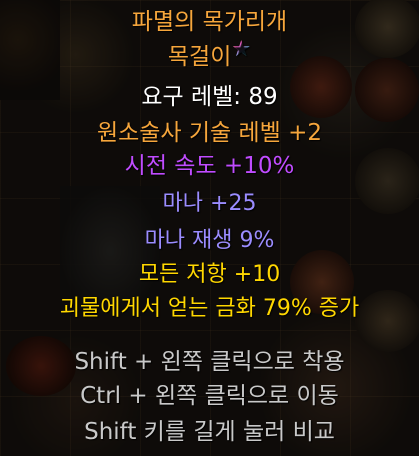 The width and height of the screenshot is (419, 456). I want to click on item-modifier: 시전 속도 +10%, so click(209, 166).